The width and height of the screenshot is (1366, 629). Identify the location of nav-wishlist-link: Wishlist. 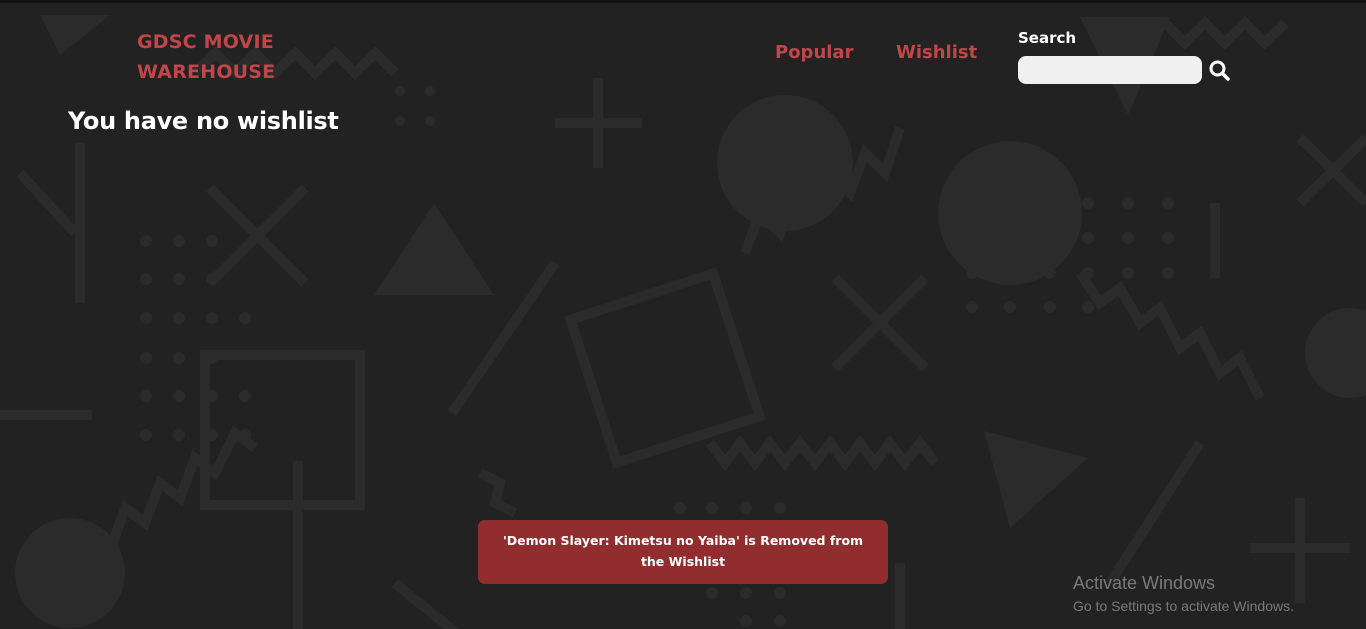
(936, 52).